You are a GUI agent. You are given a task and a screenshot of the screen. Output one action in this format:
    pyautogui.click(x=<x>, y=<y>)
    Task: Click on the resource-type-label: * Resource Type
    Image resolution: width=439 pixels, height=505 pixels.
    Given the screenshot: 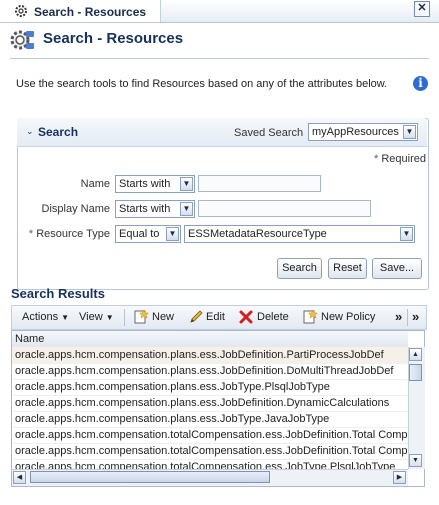 What is the action you would take?
    pyautogui.click(x=69, y=234)
    